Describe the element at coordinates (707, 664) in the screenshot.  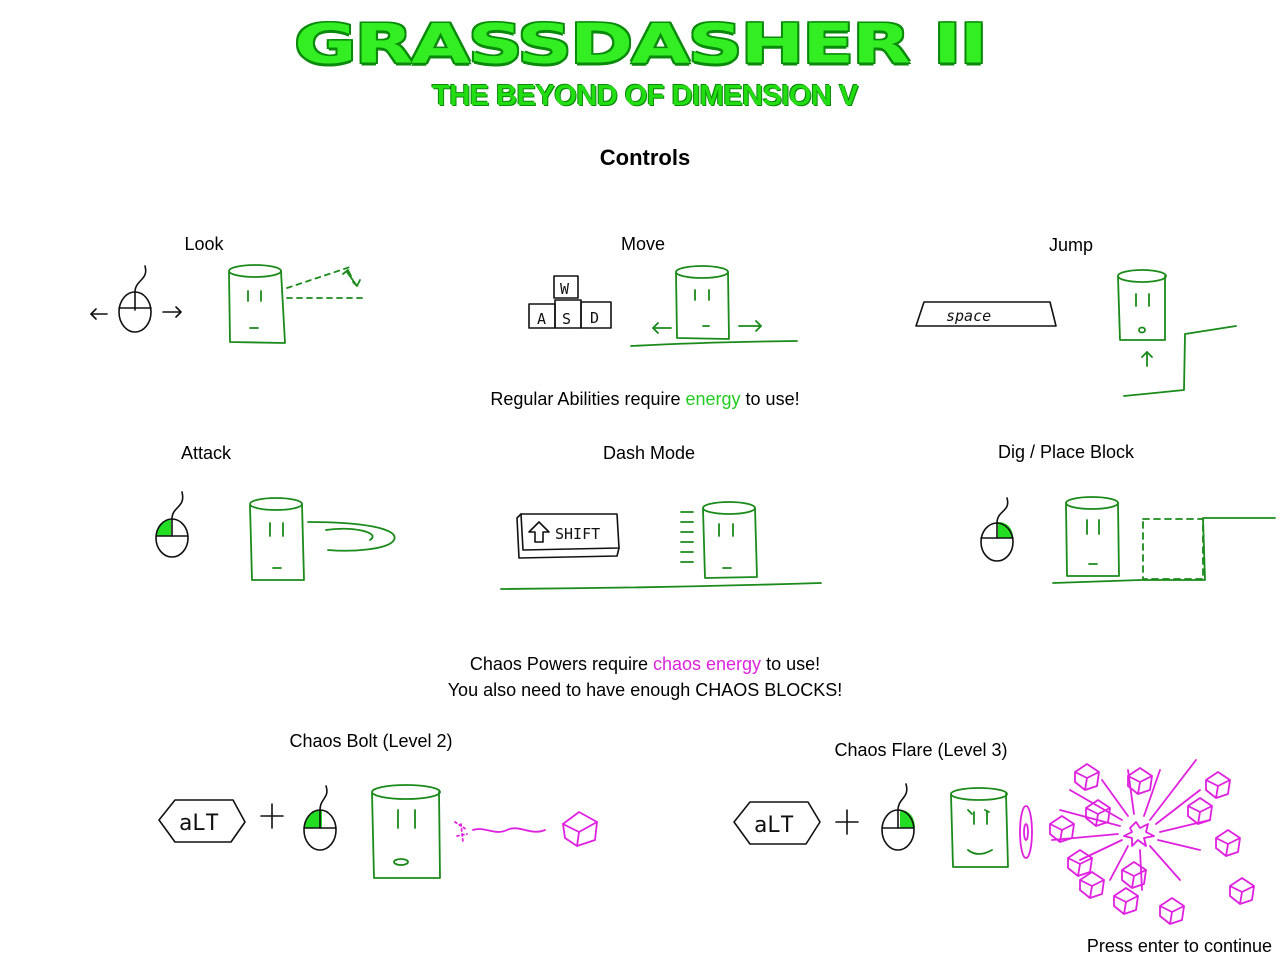
I see `chaos-energy-highlight: chaos energy` at that location.